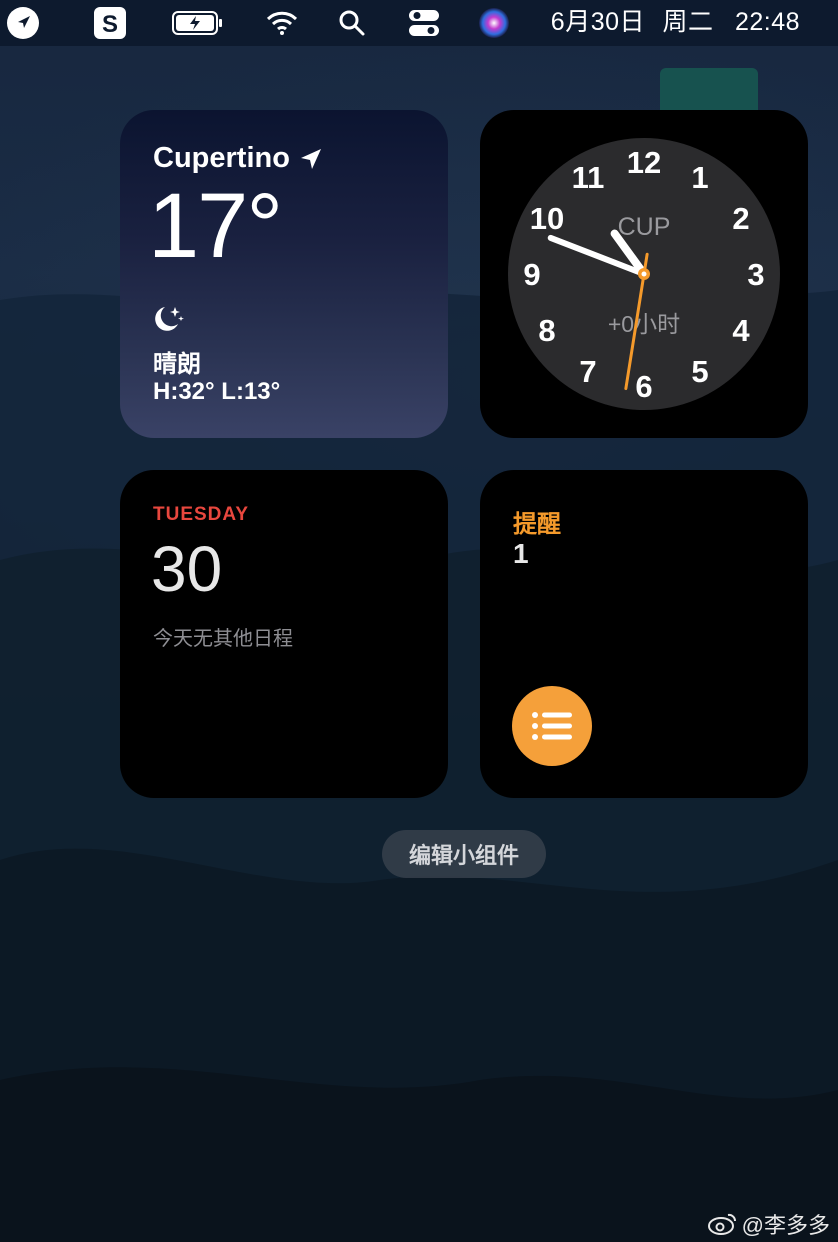 Image resolution: width=838 pixels, height=1242 pixels. What do you see at coordinates (215, 226) in the screenshot?
I see `weather-temperature: 17°` at bounding box center [215, 226].